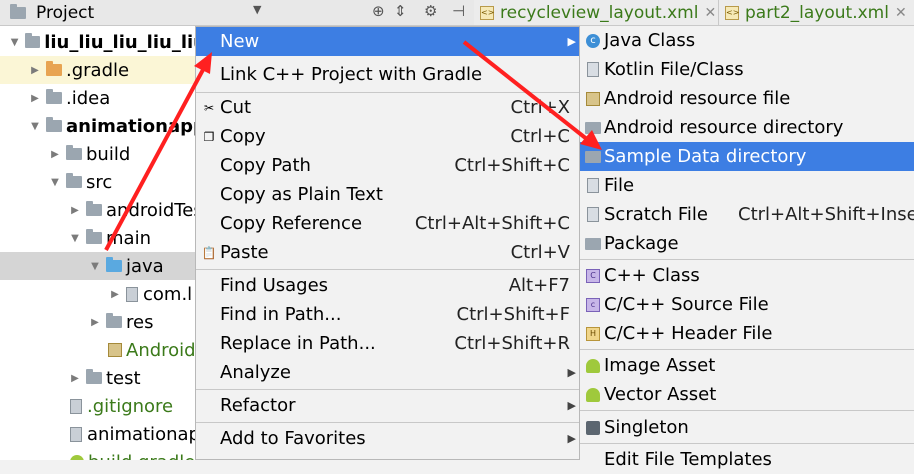  What do you see at coordinates (697, 98) in the screenshot?
I see `menu-item-label: Android resource file` at bounding box center [697, 98].